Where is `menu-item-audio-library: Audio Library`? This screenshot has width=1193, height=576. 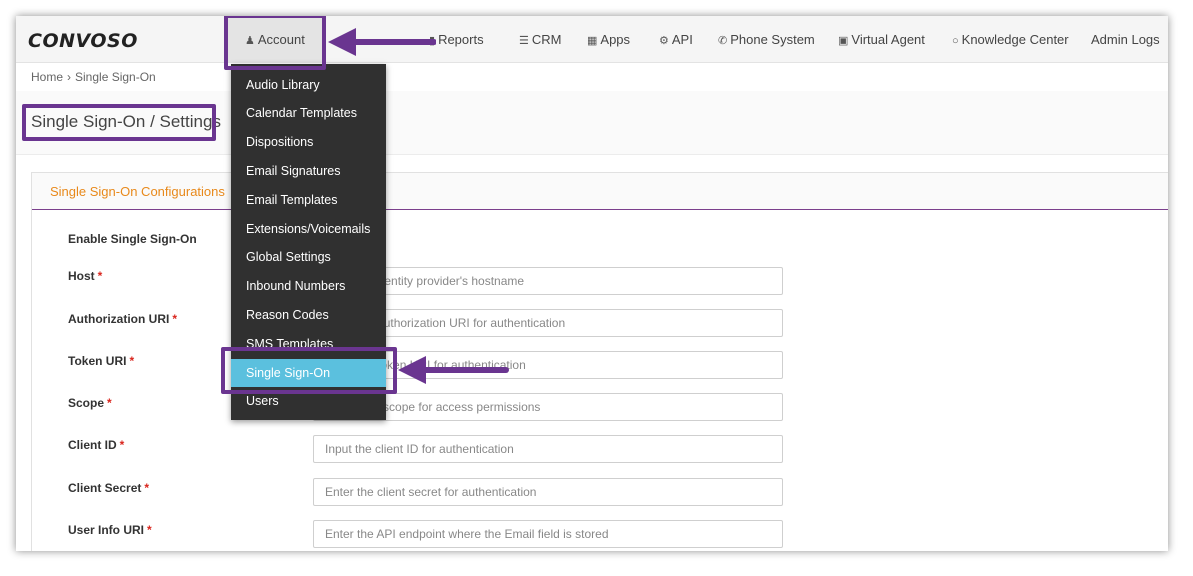
menu-item-audio-library: Audio Library is located at coordinates (308, 85).